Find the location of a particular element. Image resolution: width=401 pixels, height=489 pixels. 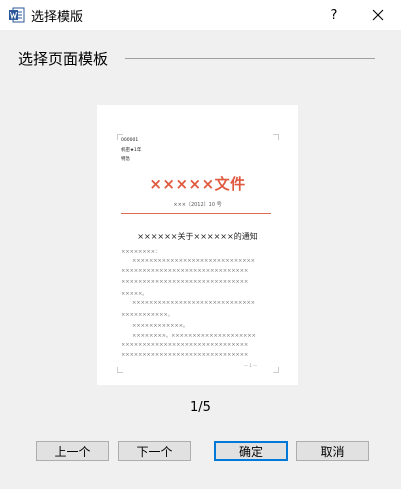

cancel-button: 取消 is located at coordinates (332, 451).